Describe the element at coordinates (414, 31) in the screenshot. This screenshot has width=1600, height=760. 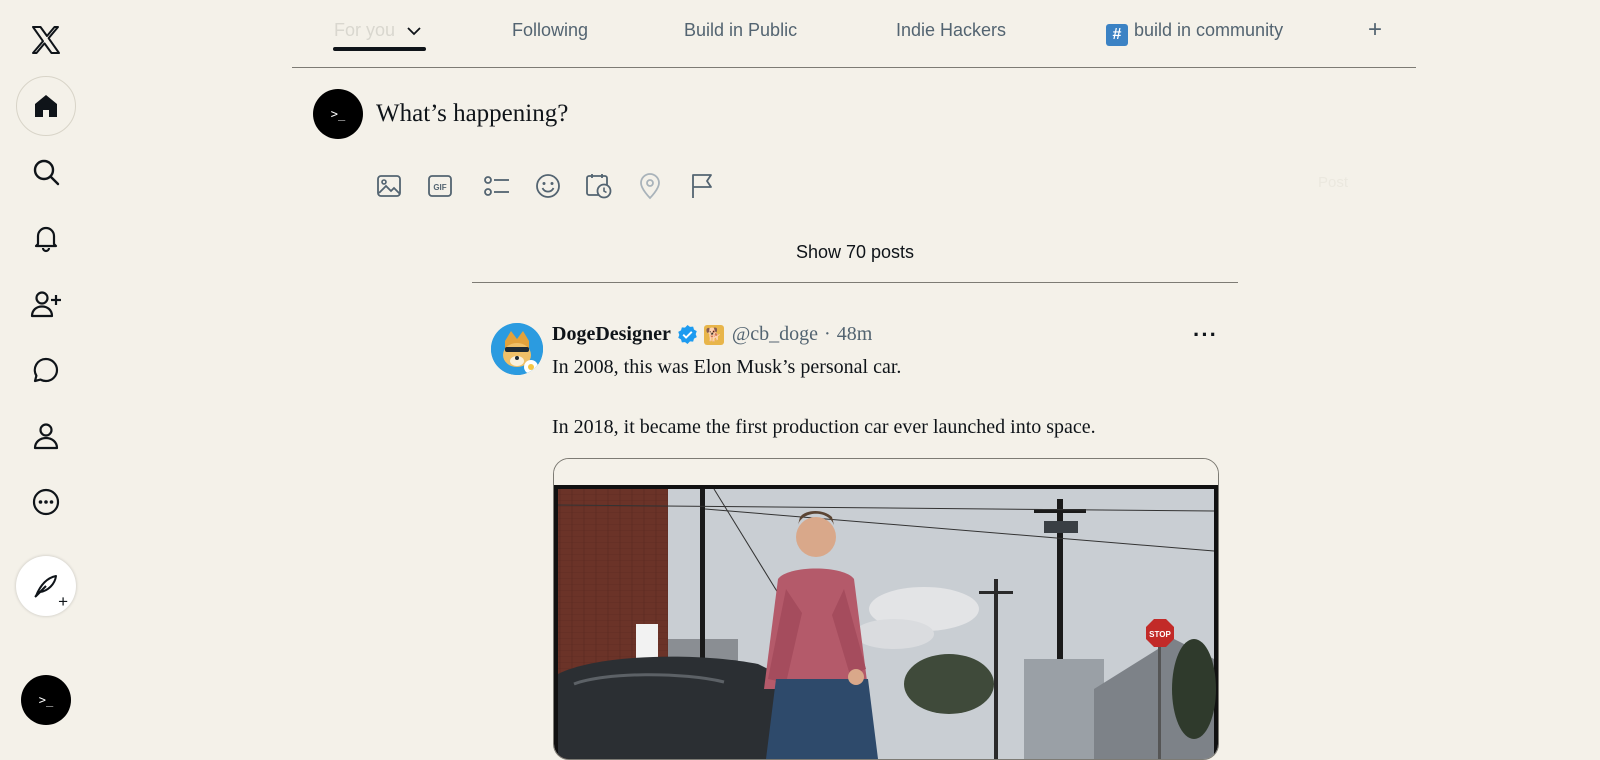
I see `chevron-down-icon` at that location.